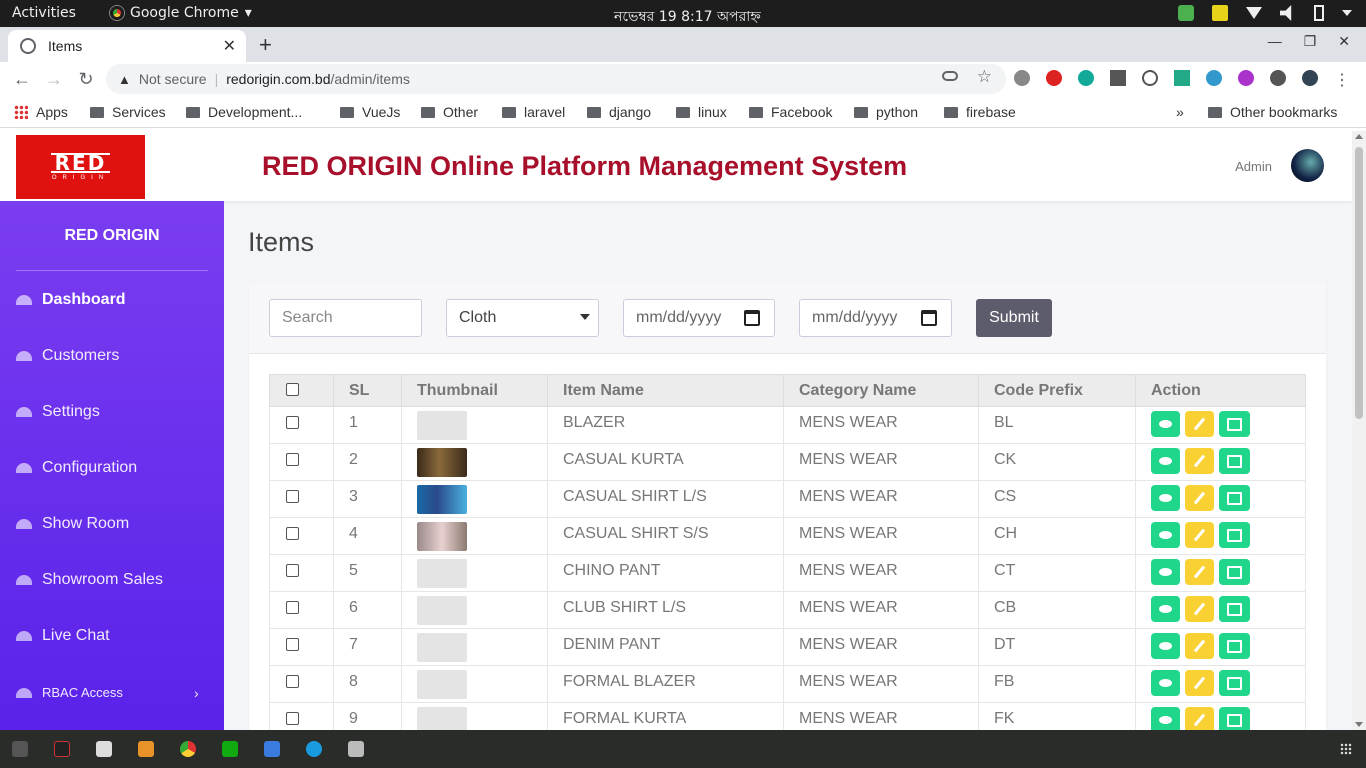  What do you see at coordinates (44, 13) in the screenshot?
I see `activities-button: Activities` at bounding box center [44, 13].